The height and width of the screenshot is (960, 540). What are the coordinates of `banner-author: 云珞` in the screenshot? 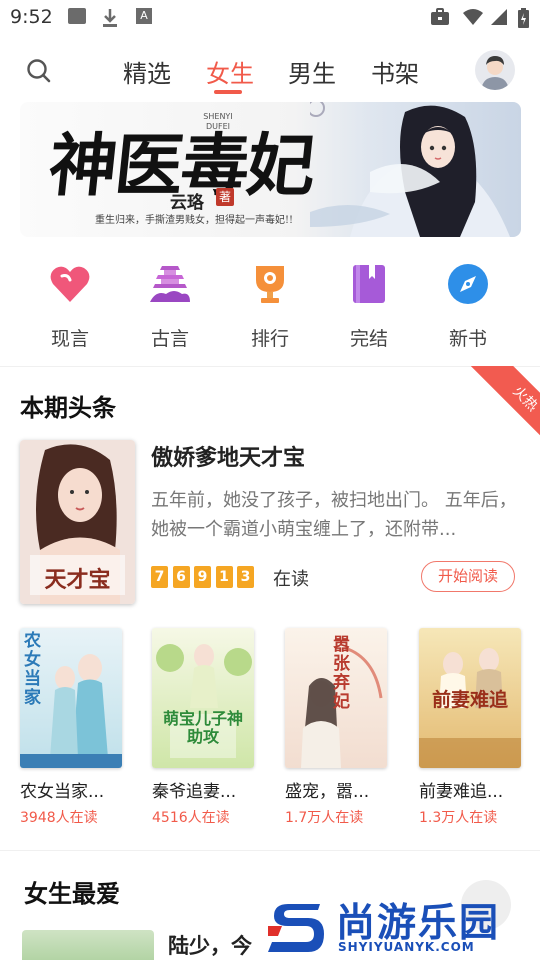 It's located at (187, 203).